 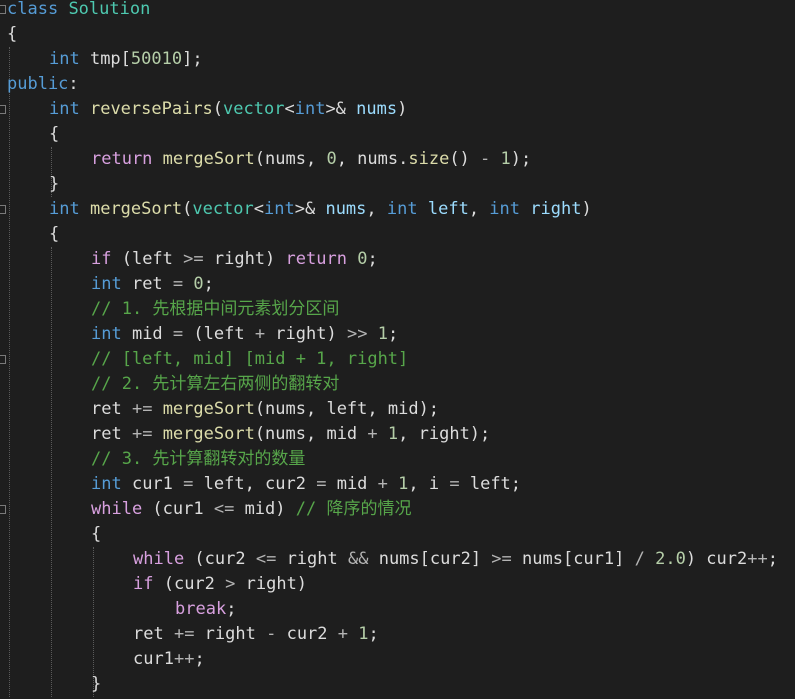 What do you see at coordinates (372, 259) in the screenshot?
I see `code-token: ;` at bounding box center [372, 259].